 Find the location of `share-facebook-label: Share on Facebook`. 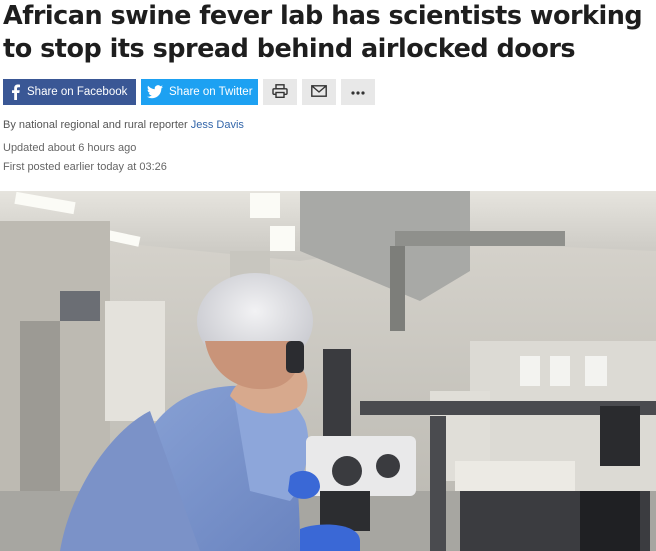

share-facebook-label: Share on Facebook is located at coordinates (77, 92).